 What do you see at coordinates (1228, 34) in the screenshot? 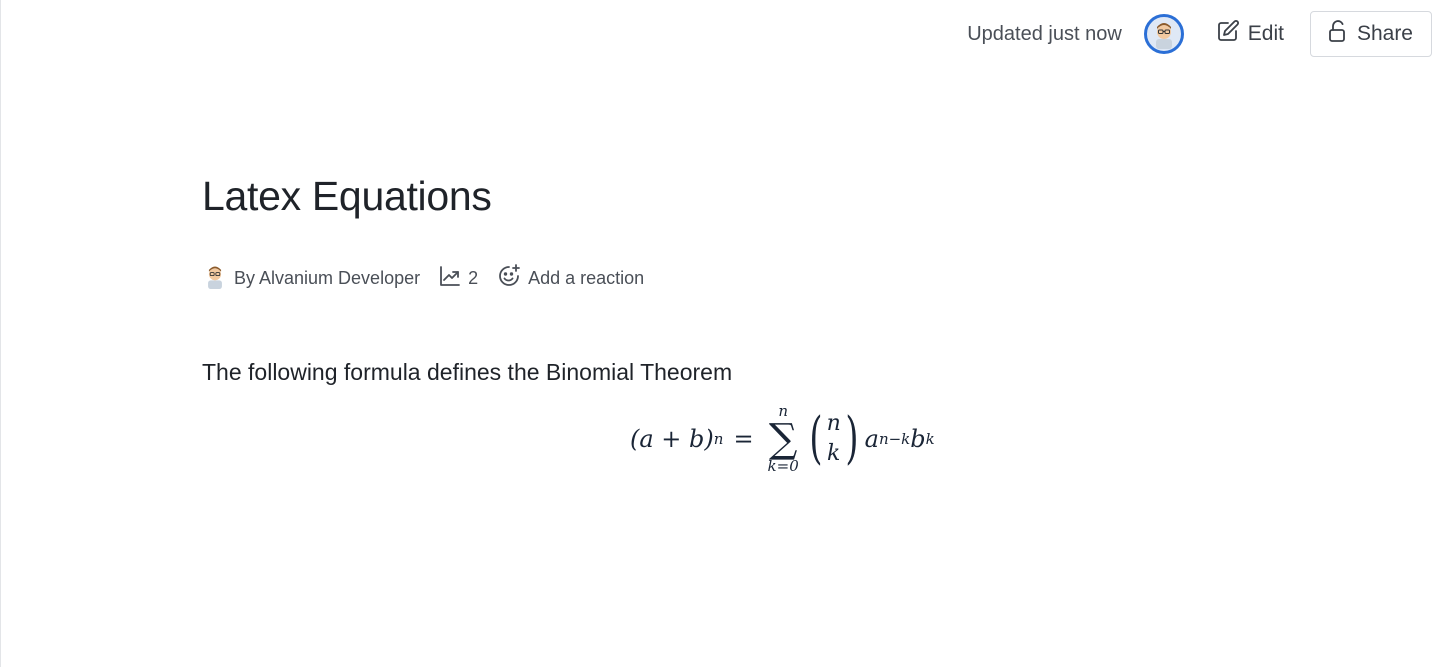
I see `pencil-edit-icon` at bounding box center [1228, 34].